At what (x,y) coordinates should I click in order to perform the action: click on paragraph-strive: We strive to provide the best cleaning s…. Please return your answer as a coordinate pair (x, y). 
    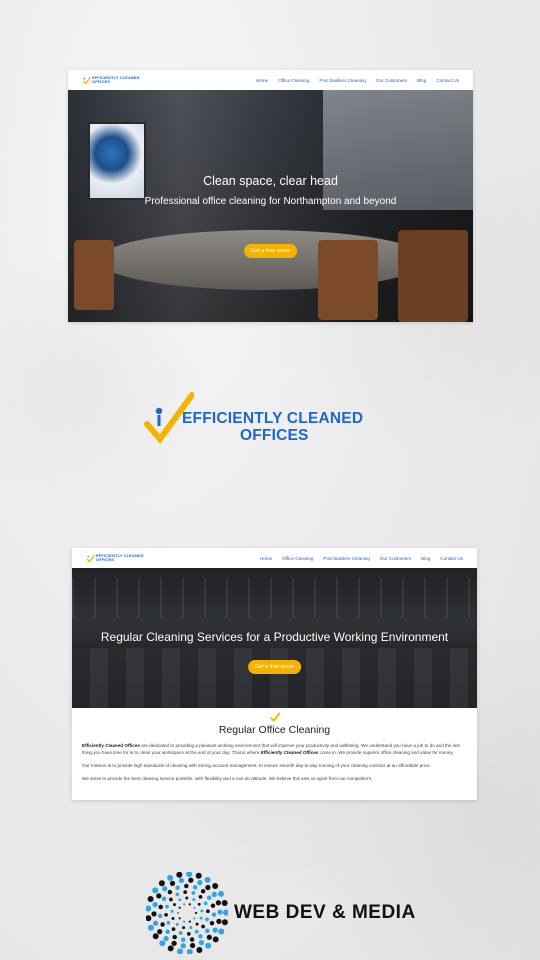
    Looking at the image, I should click on (227, 778).